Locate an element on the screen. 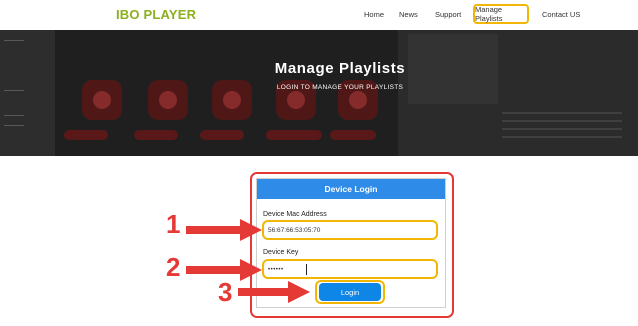 This screenshot has height=326, width=638. device-key-field-highlight is located at coordinates (350, 269).